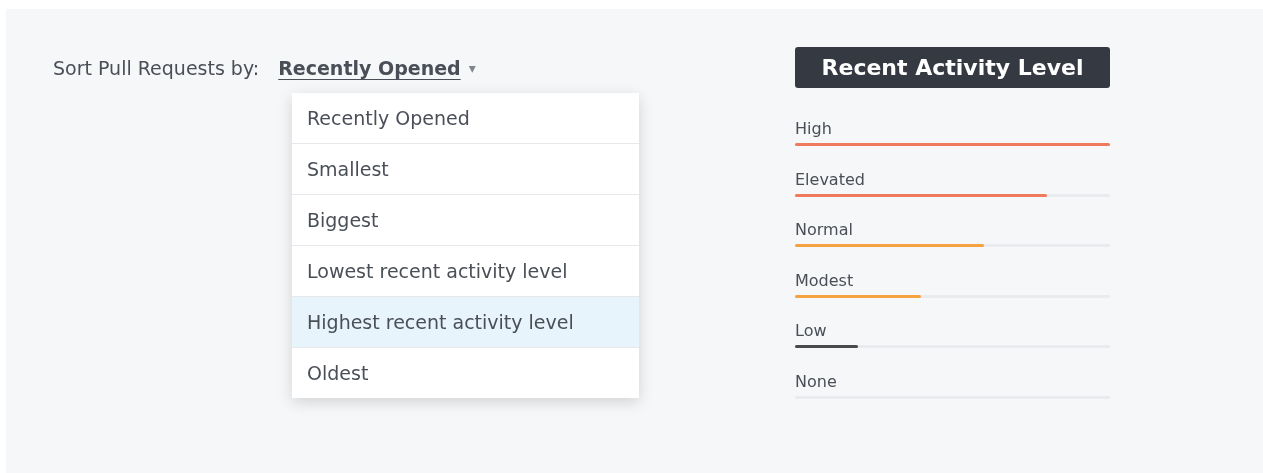 This screenshot has width=1263, height=473. I want to click on caret-icon: ▾, so click(472, 68).